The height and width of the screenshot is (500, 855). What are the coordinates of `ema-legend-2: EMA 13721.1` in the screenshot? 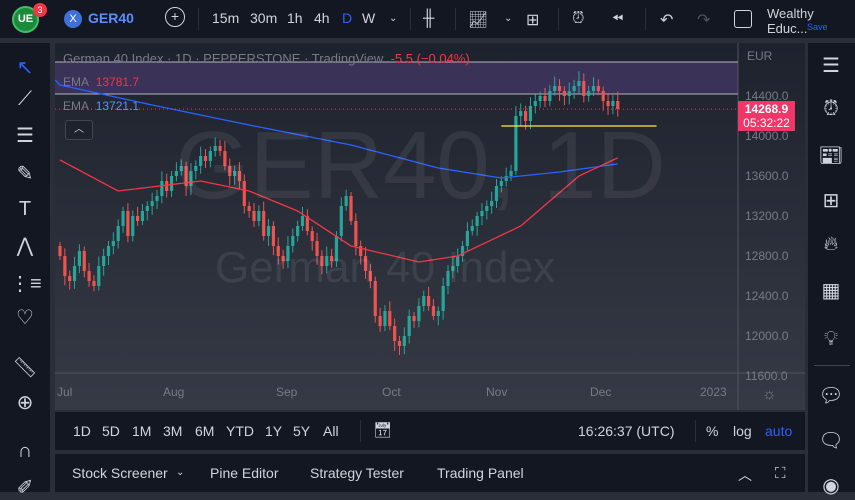 It's located at (101, 106).